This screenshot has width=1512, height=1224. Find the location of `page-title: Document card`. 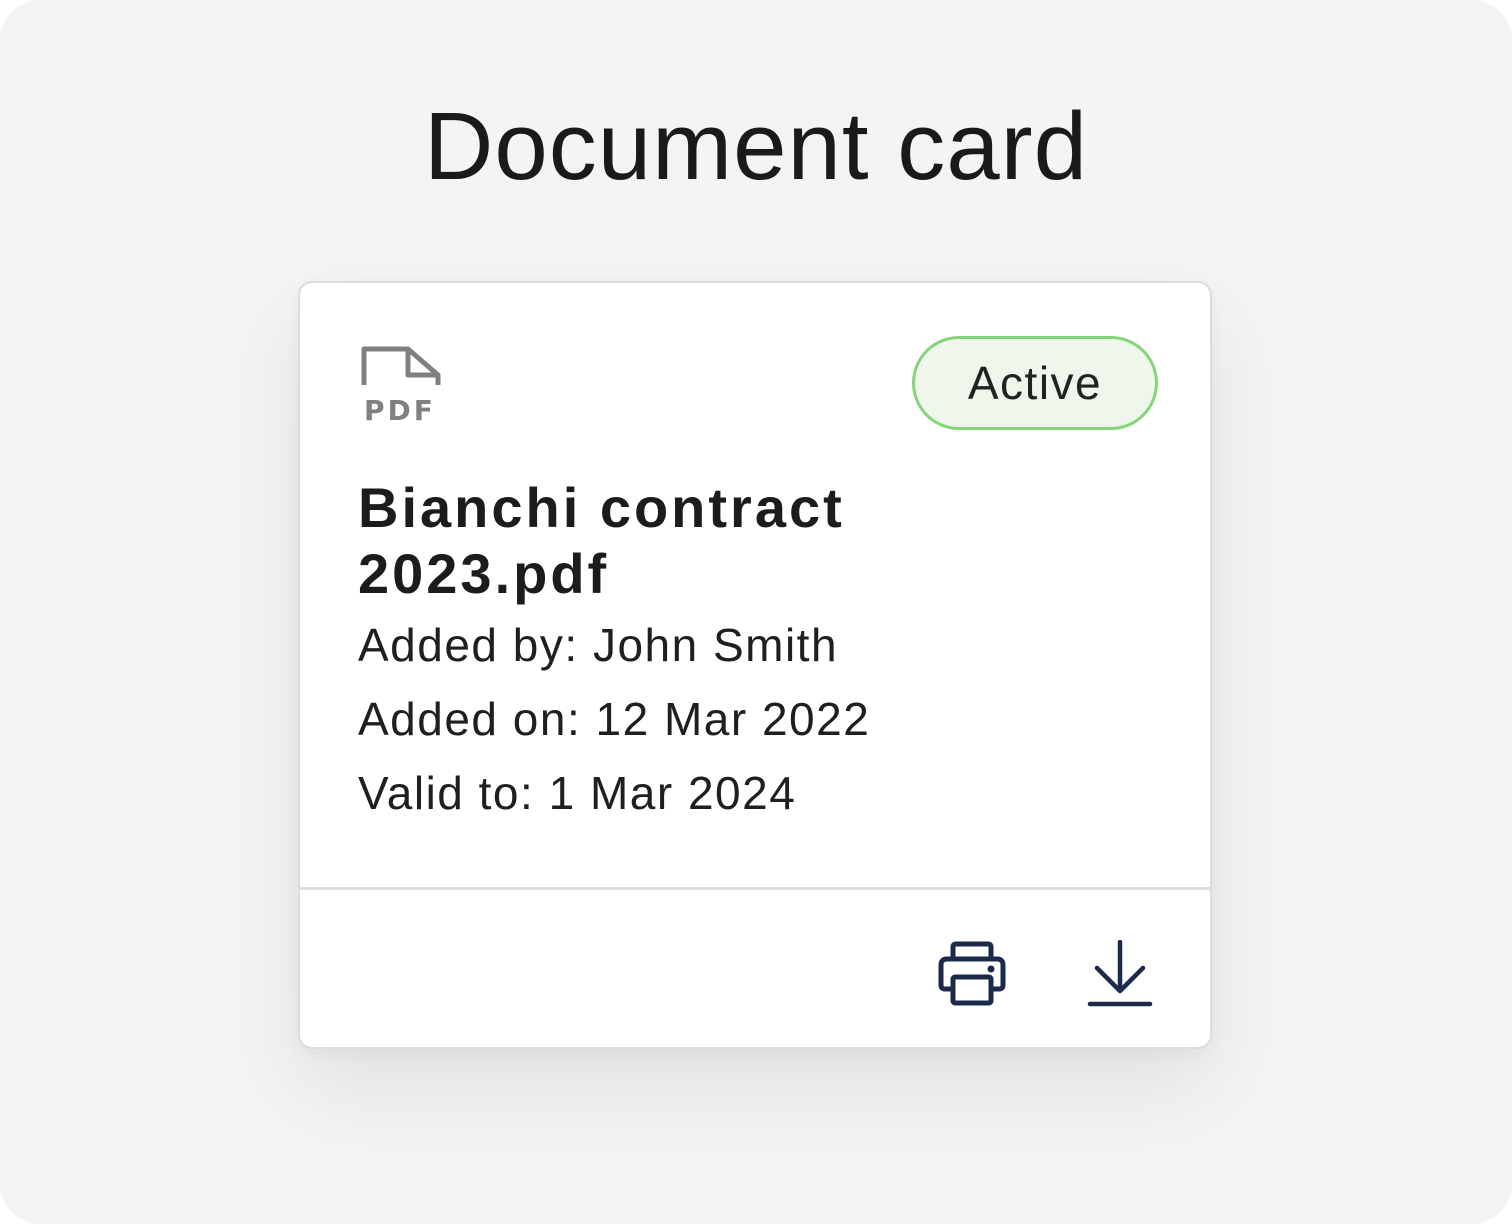

page-title: Document card is located at coordinates (756, 146).